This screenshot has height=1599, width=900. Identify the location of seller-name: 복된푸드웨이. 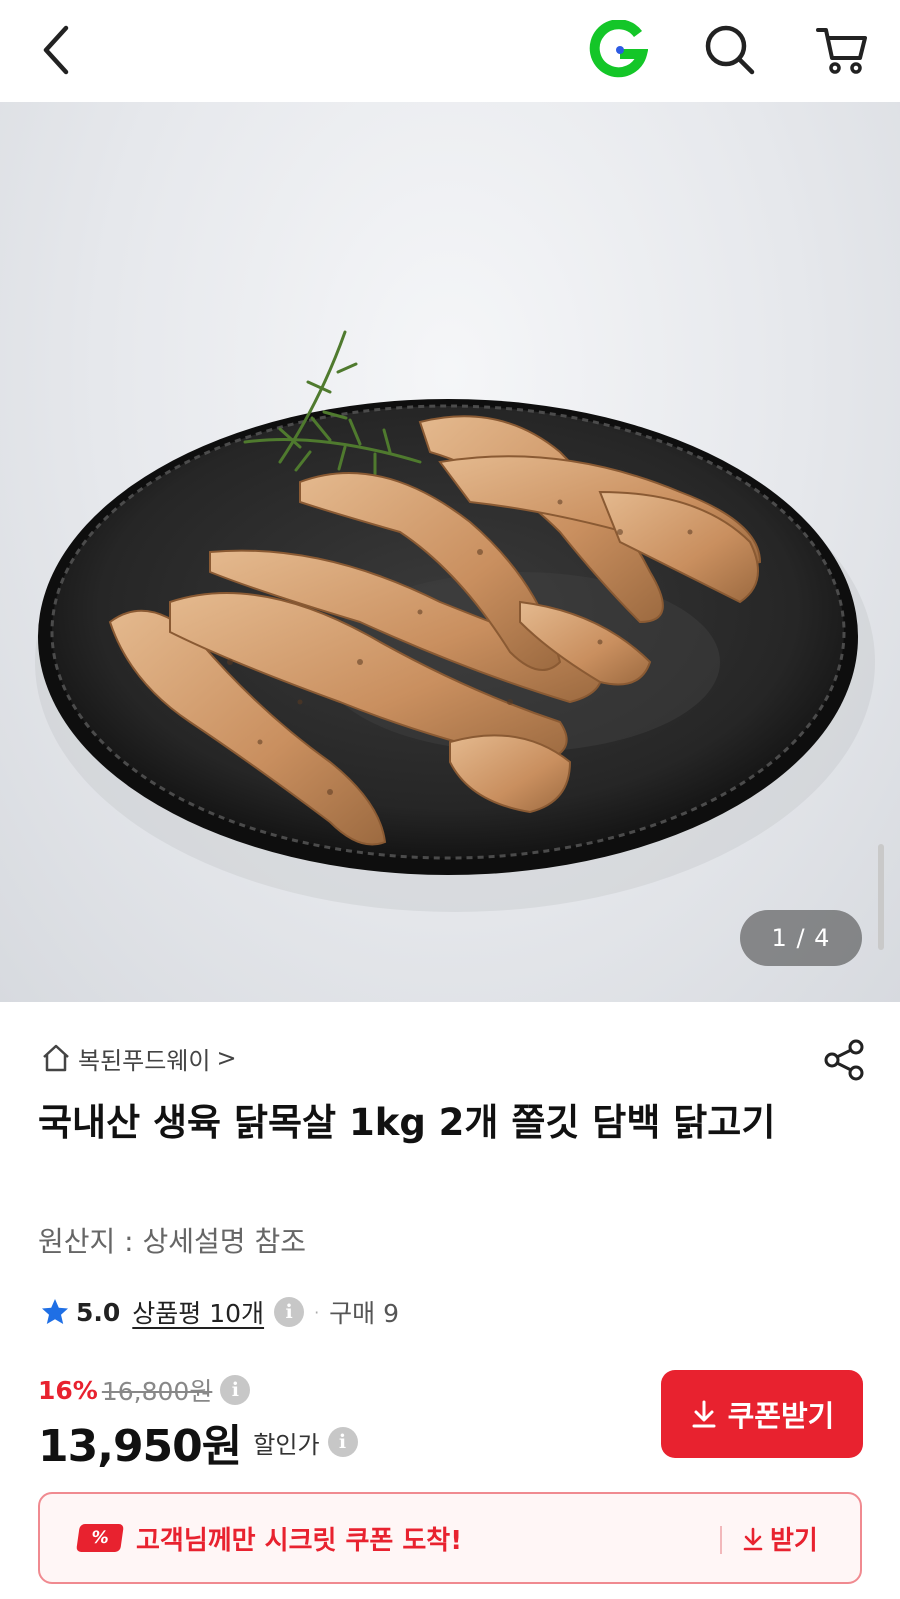
(144, 1060).